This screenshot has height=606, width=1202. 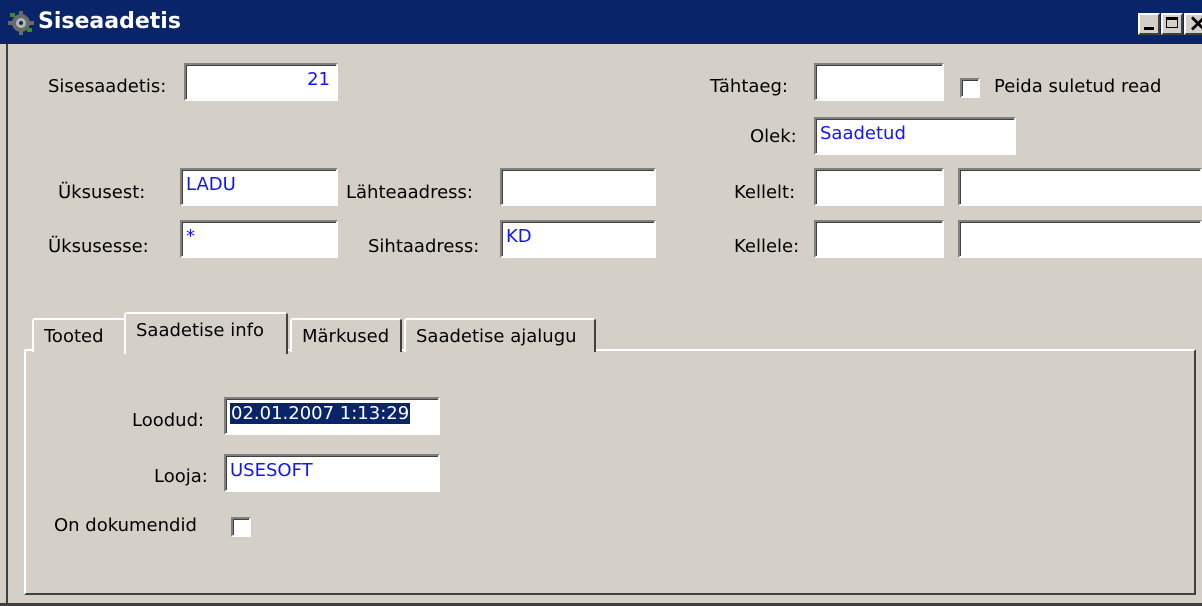 I want to click on peida-suletud-read-label: Peida suletud read, so click(x=1078, y=86).